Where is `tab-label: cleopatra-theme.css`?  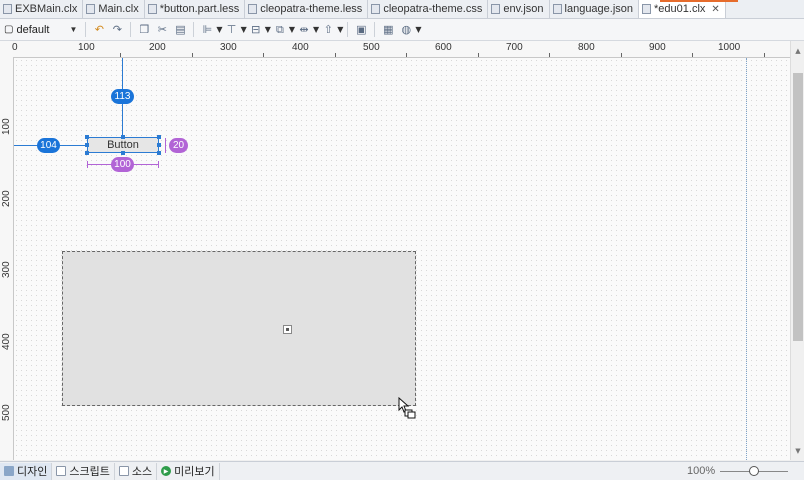
tab-label: cleopatra-theme.css is located at coordinates (433, 9).